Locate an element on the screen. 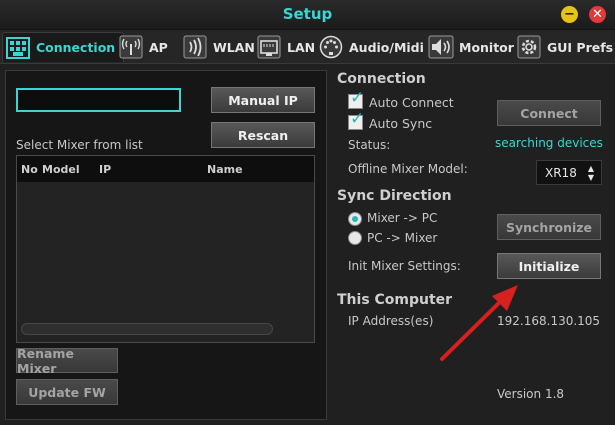 The width and height of the screenshot is (615, 425). offline-model-label: Offline Mixer Model: is located at coordinates (408, 169).